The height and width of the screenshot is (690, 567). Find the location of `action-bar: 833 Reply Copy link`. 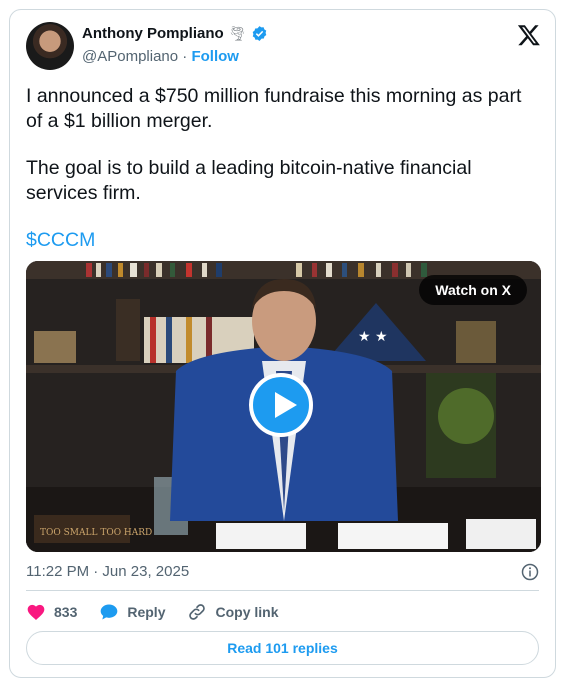

action-bar: 833 Reply Copy link is located at coordinates (163, 612).